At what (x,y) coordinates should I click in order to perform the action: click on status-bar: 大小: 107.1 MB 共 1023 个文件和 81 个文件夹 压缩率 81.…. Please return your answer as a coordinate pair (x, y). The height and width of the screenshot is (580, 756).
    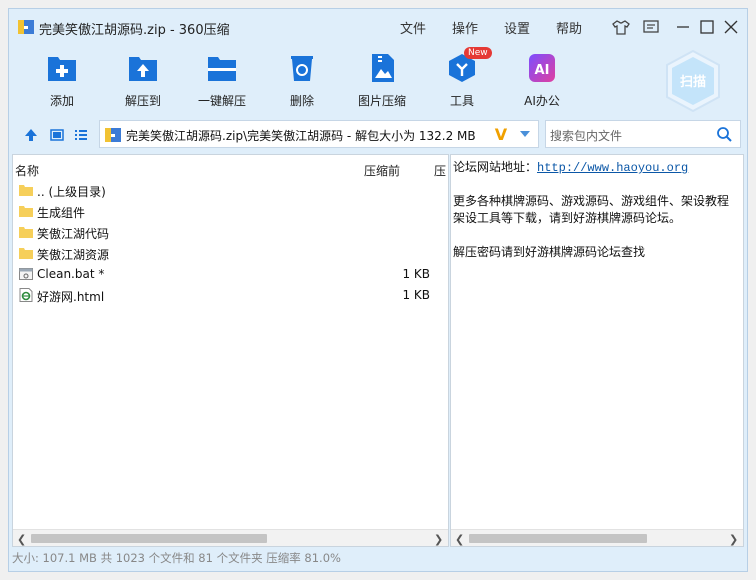
    Looking at the image, I should click on (176, 558).